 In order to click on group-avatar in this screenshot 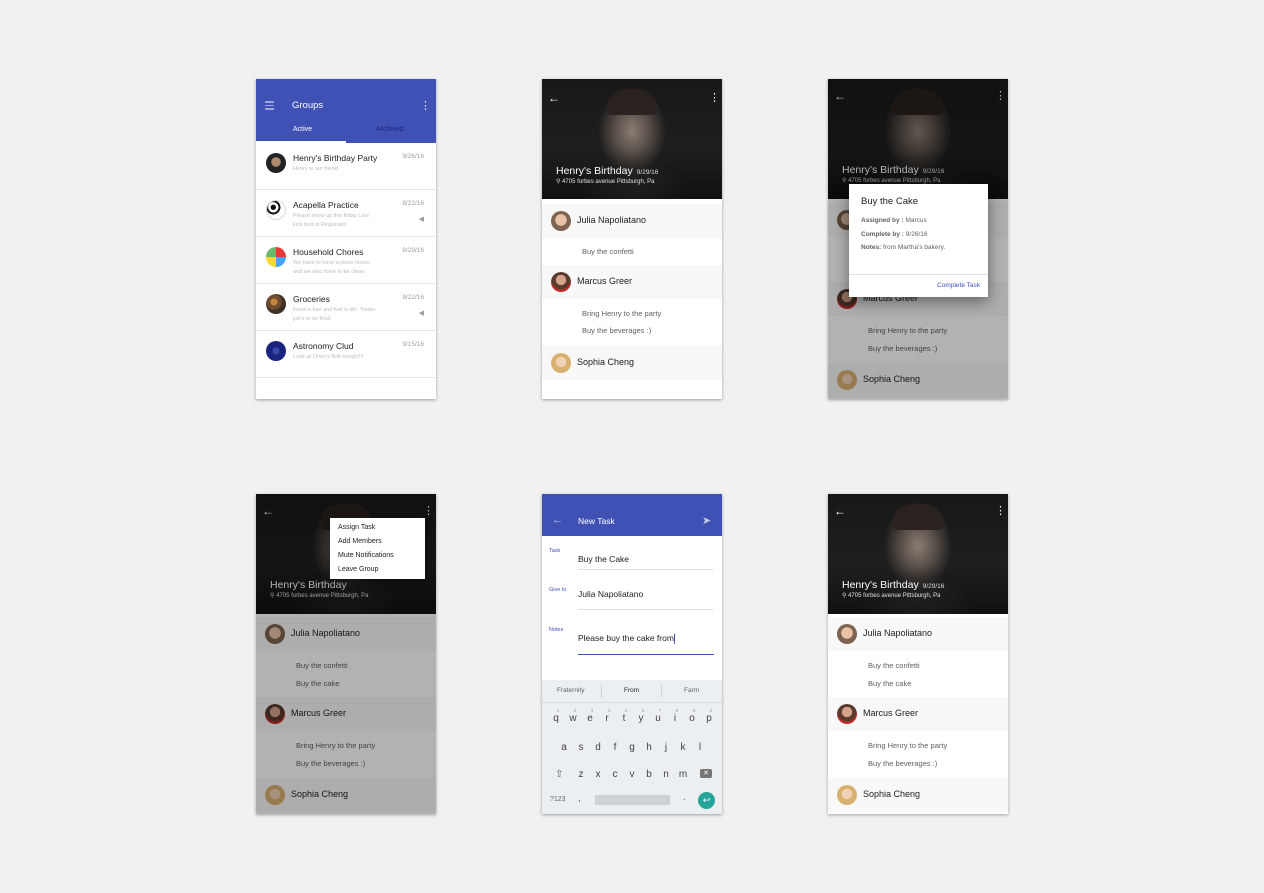, I will do `click(276, 210)`.